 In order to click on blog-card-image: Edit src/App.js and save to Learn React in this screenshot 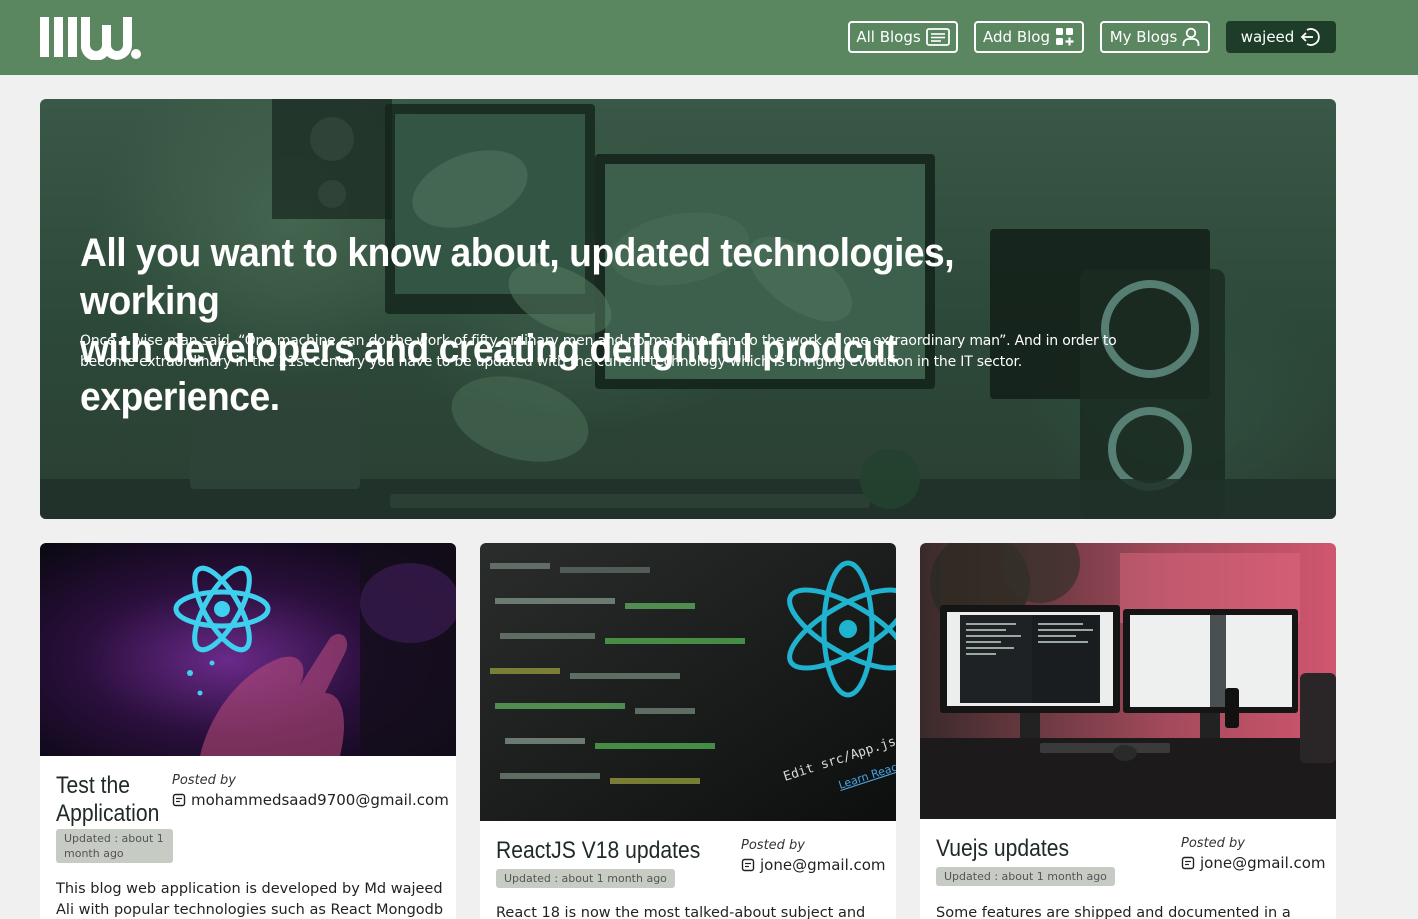, I will do `click(688, 682)`.